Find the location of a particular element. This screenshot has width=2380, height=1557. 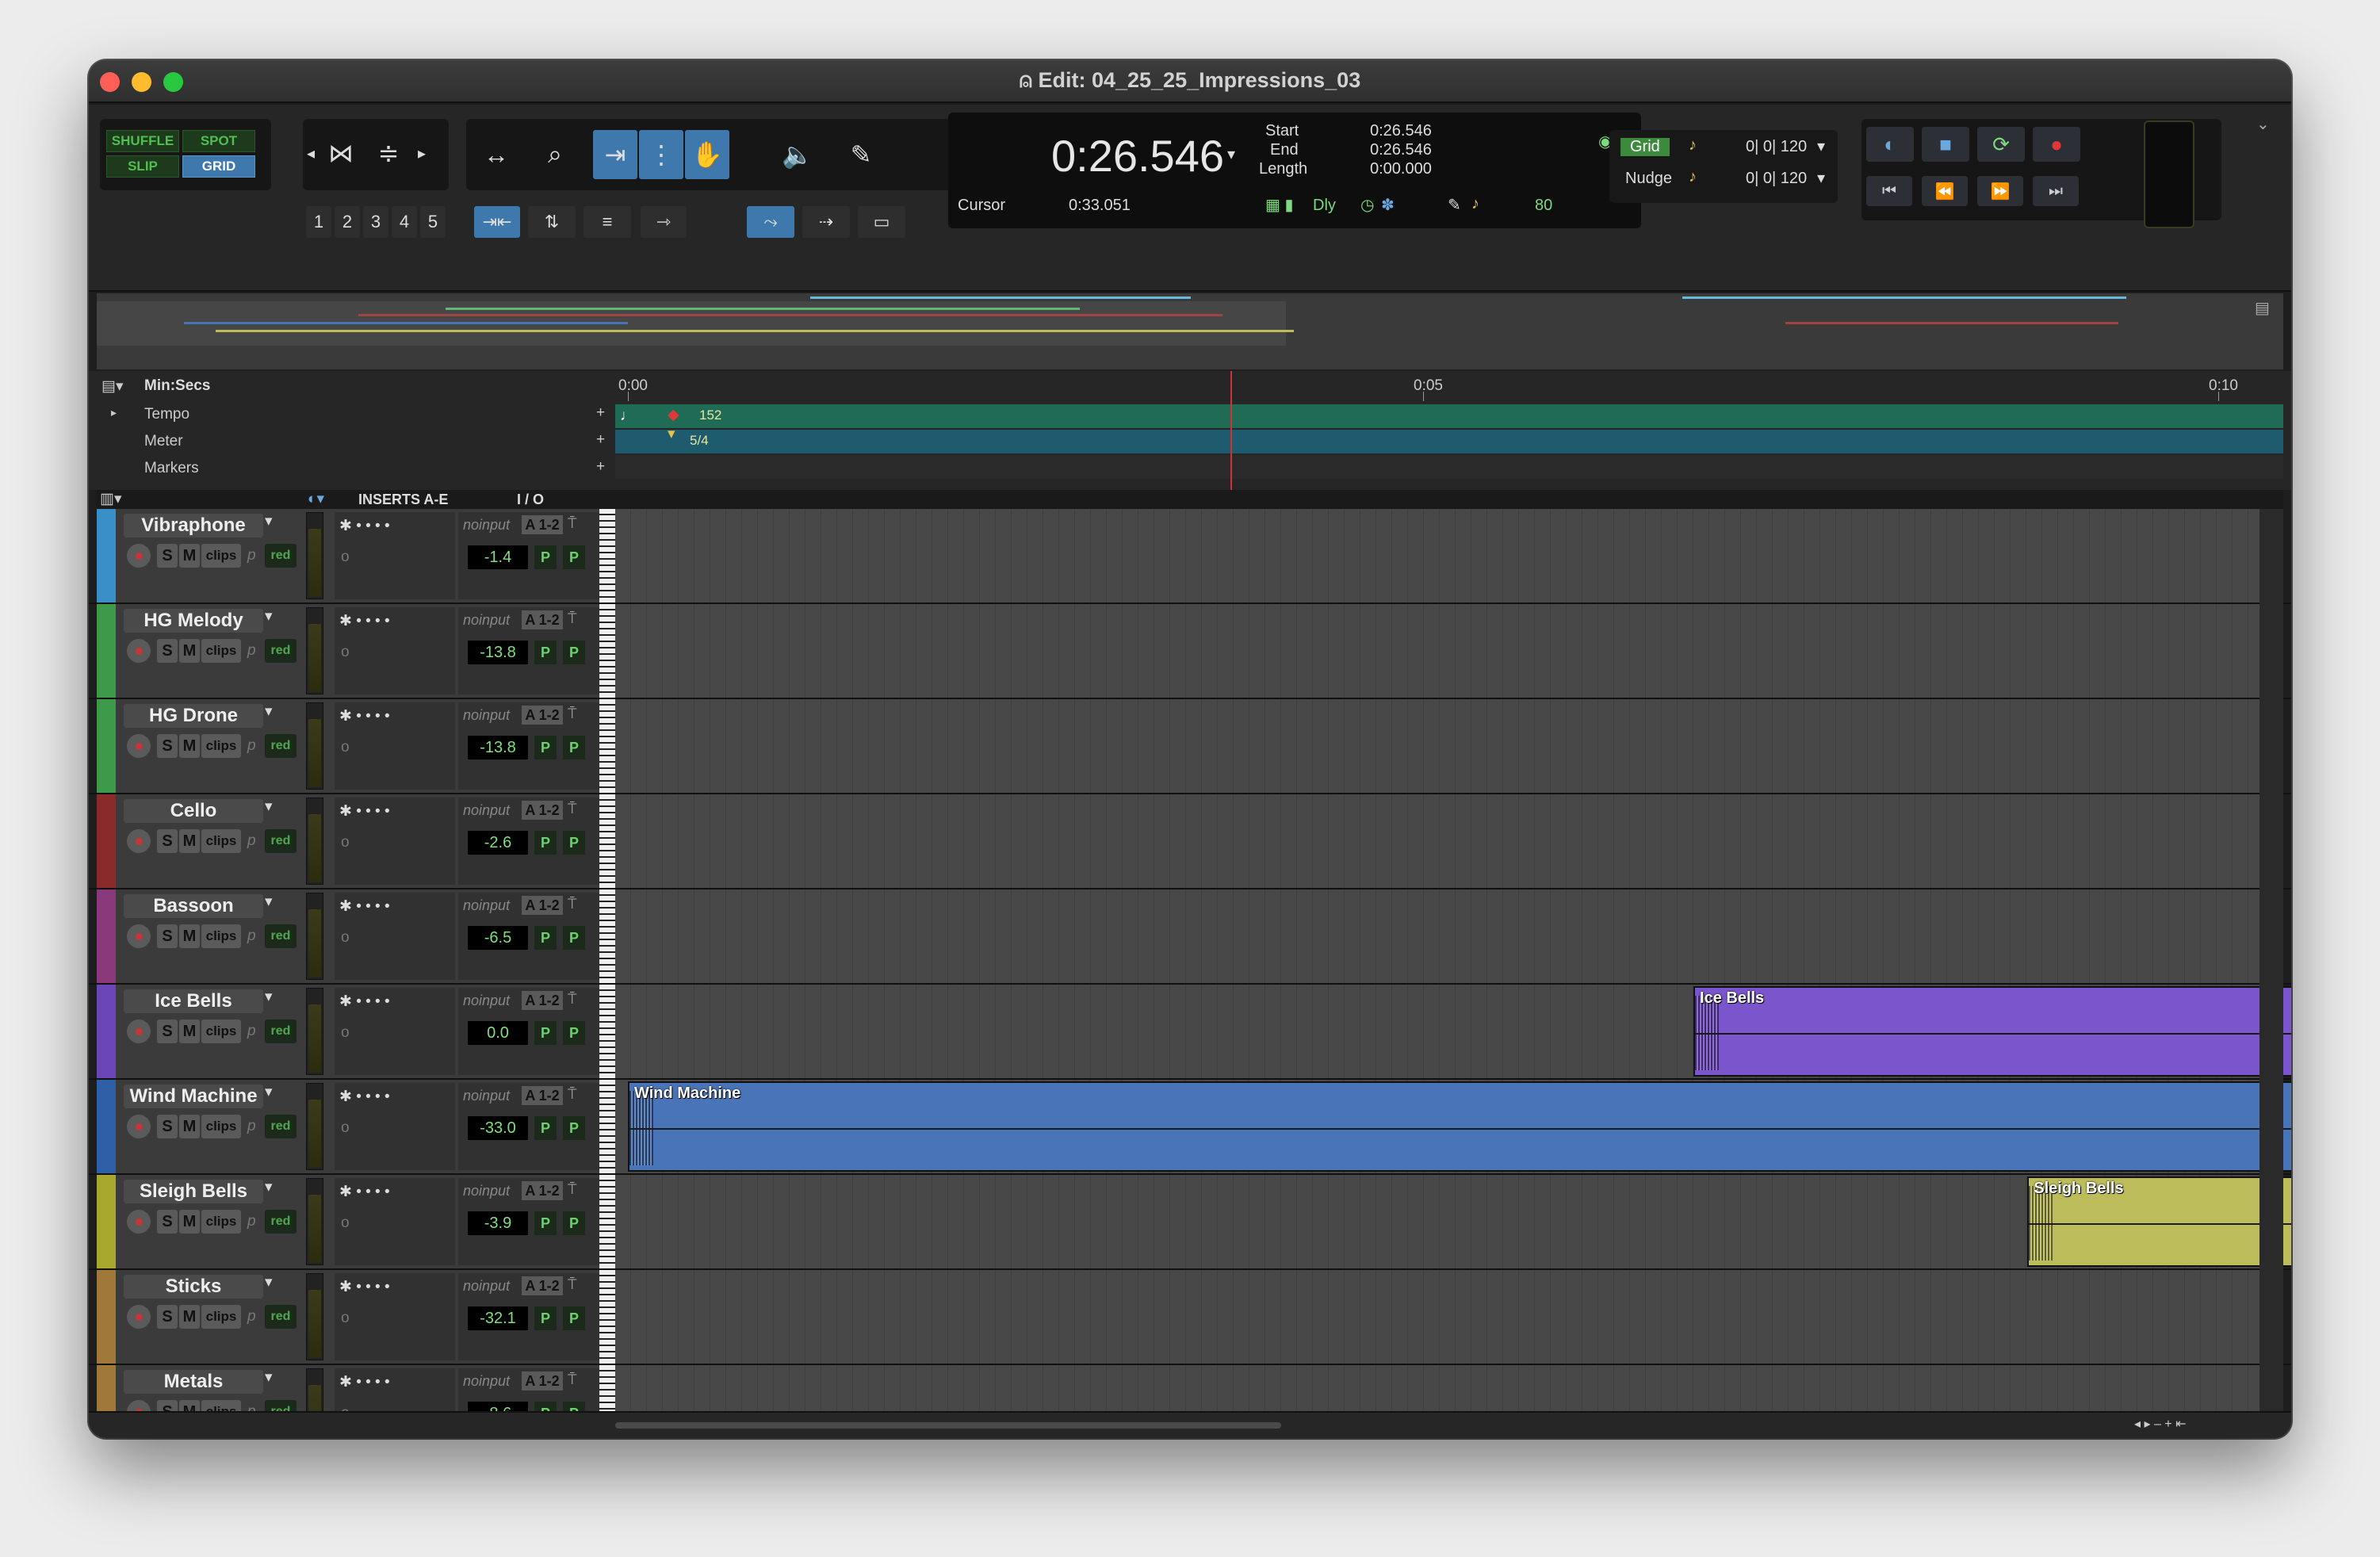

note-icon: ♪ is located at coordinates (1475, 204).